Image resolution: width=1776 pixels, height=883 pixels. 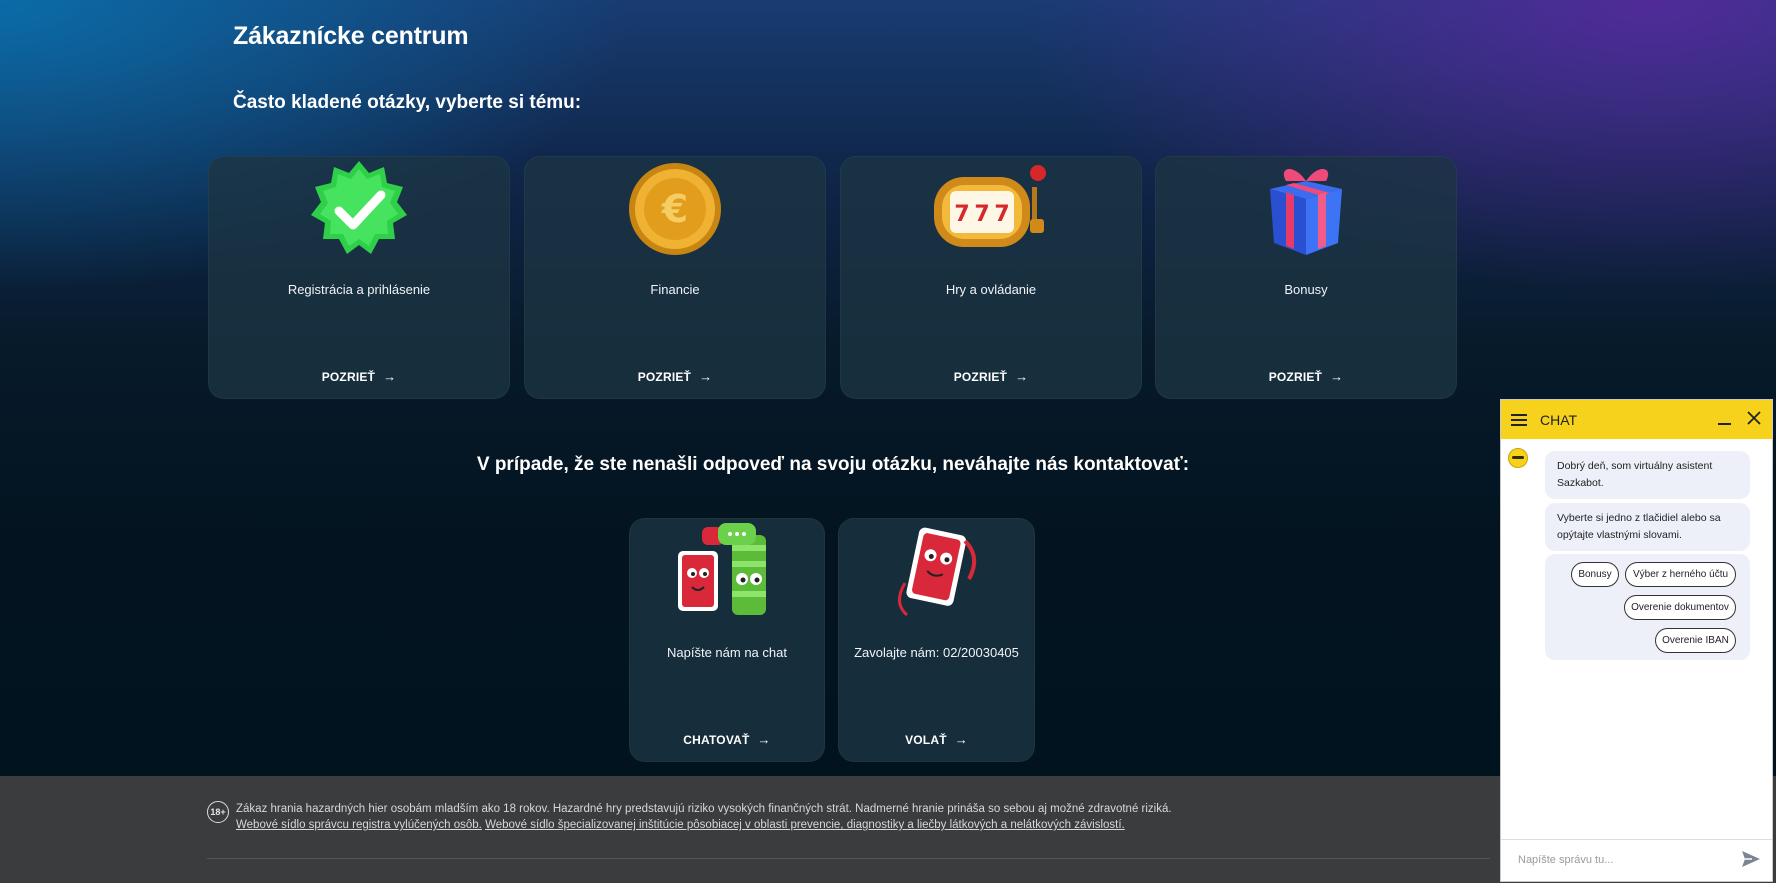 I want to click on view-registration-button: POZRIEŤ →, so click(x=359, y=376).